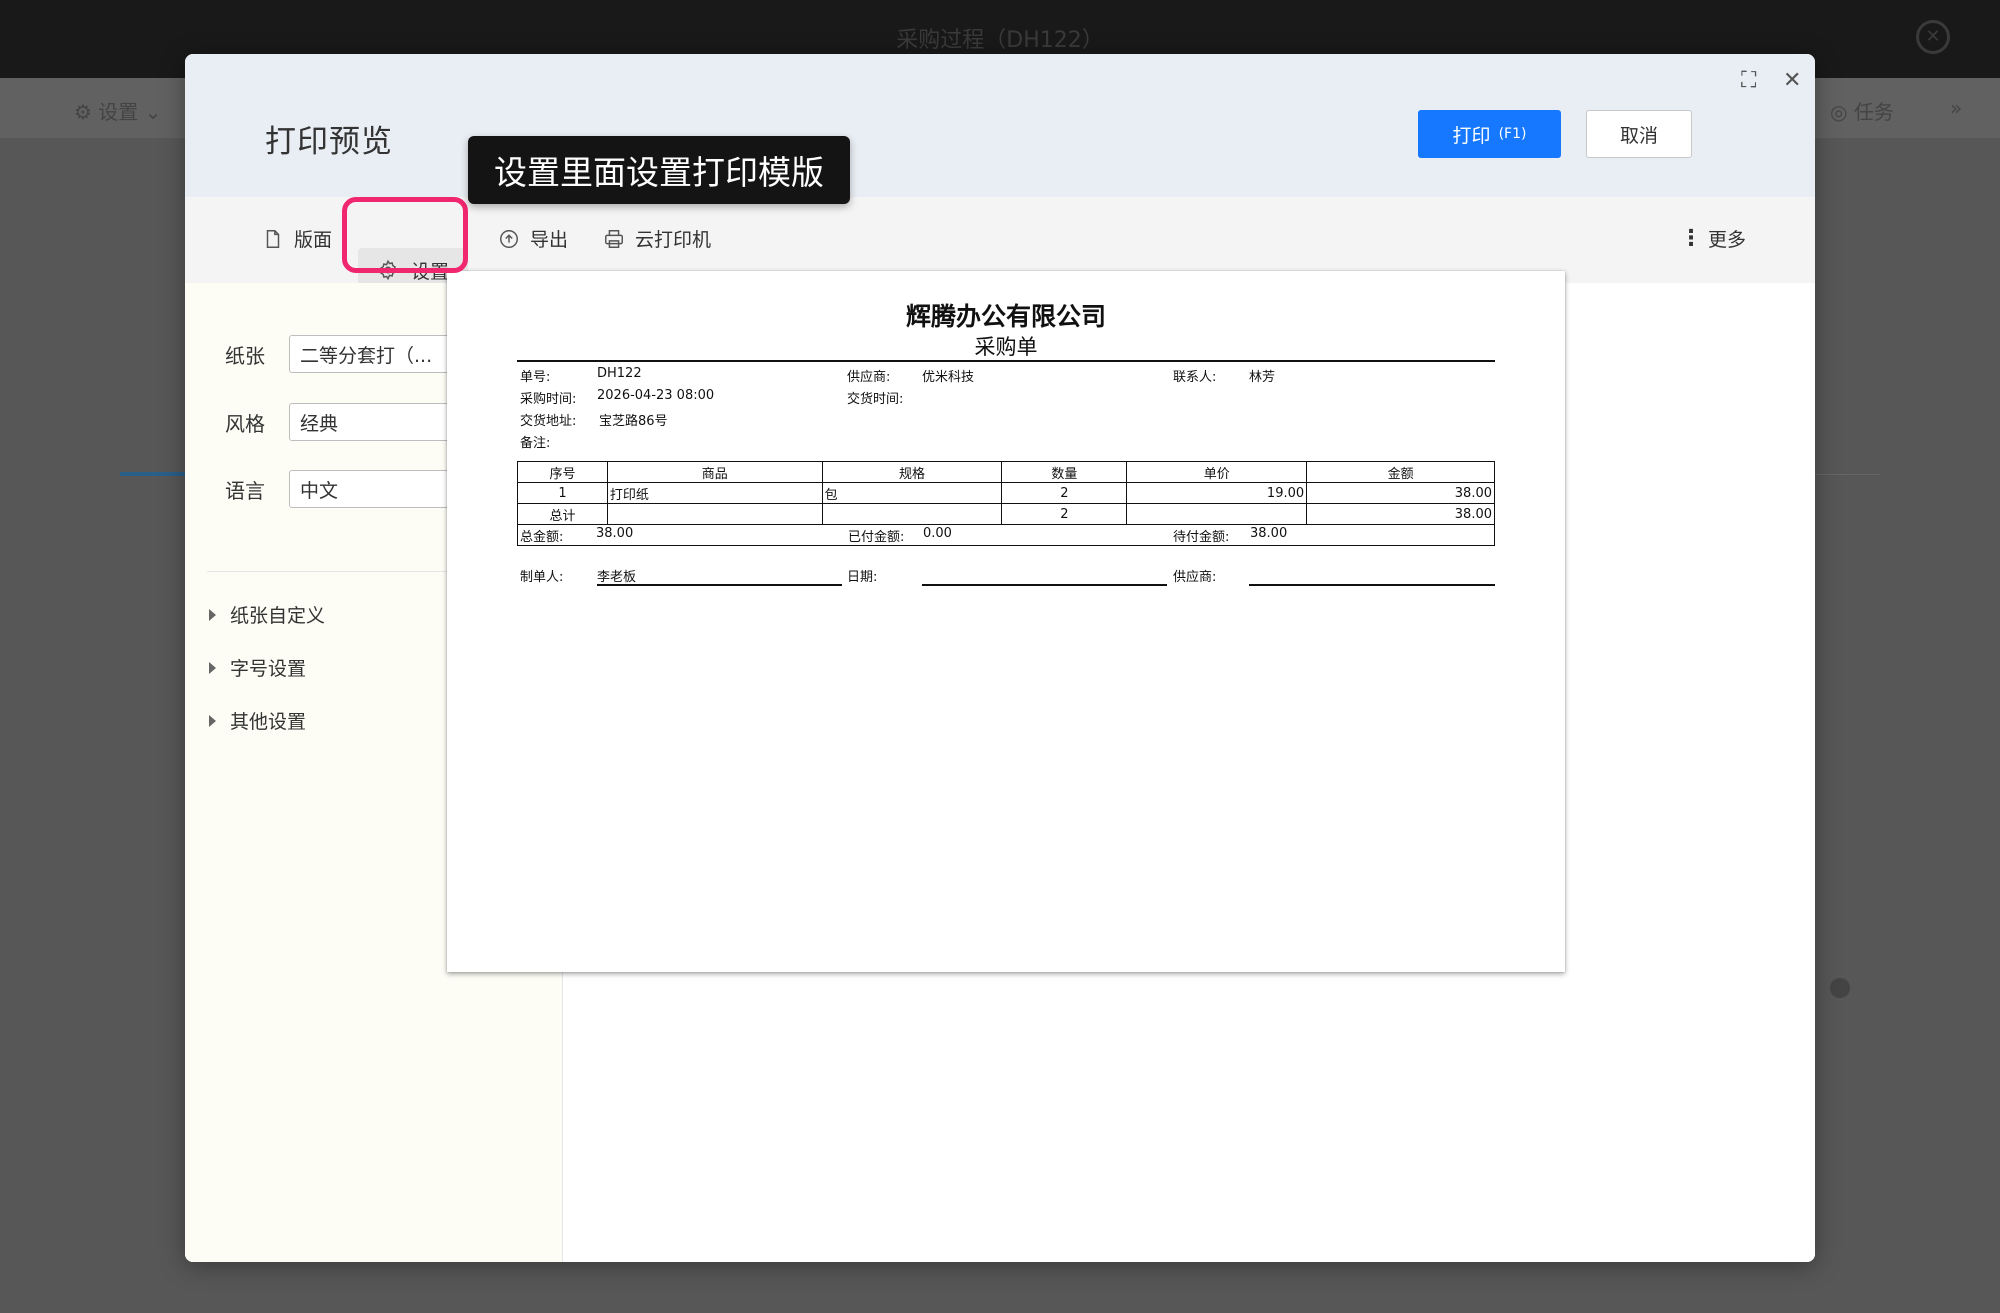 The width and height of the screenshot is (2000, 1313). Describe the element at coordinates (1933, 37) in the screenshot. I see `background-close-icon: ✕` at that location.